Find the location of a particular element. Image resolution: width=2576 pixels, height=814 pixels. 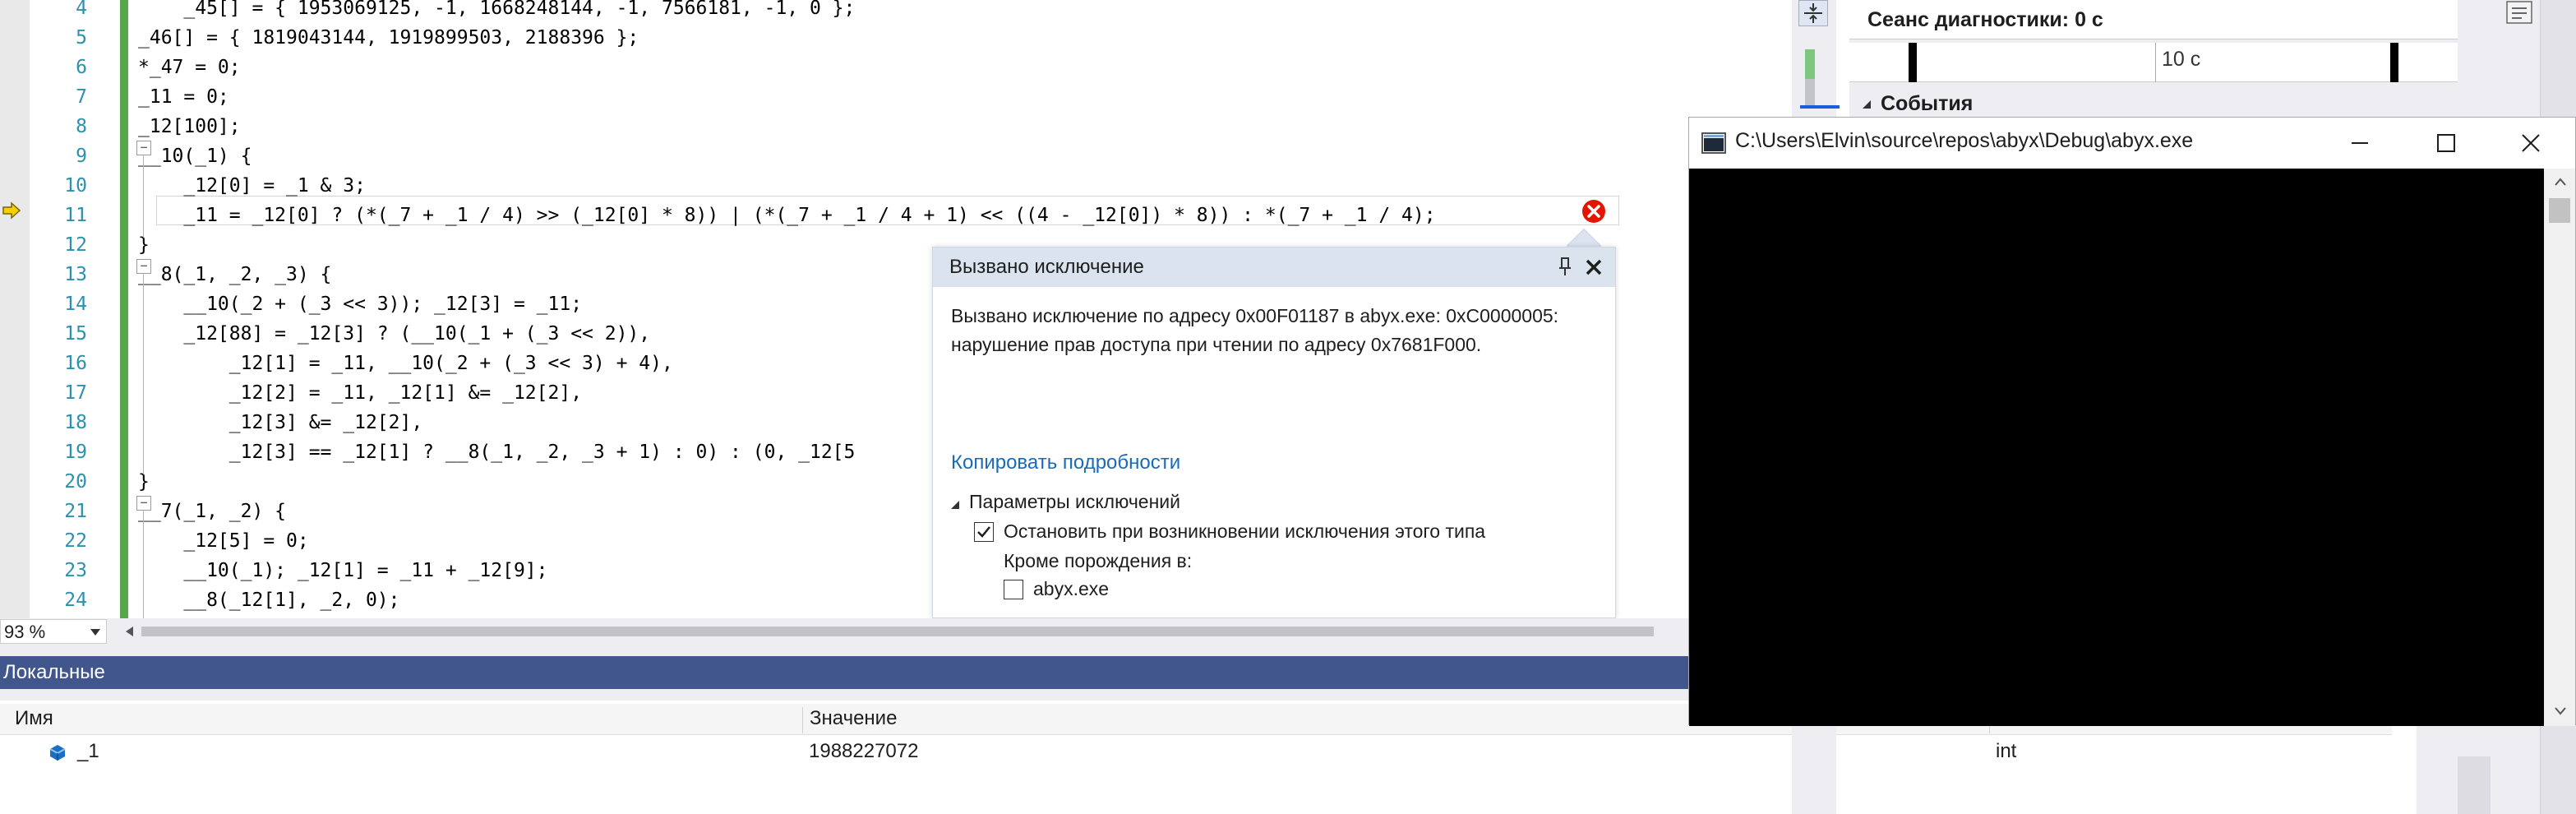

line-number: 14 is located at coordinates (75, 304).